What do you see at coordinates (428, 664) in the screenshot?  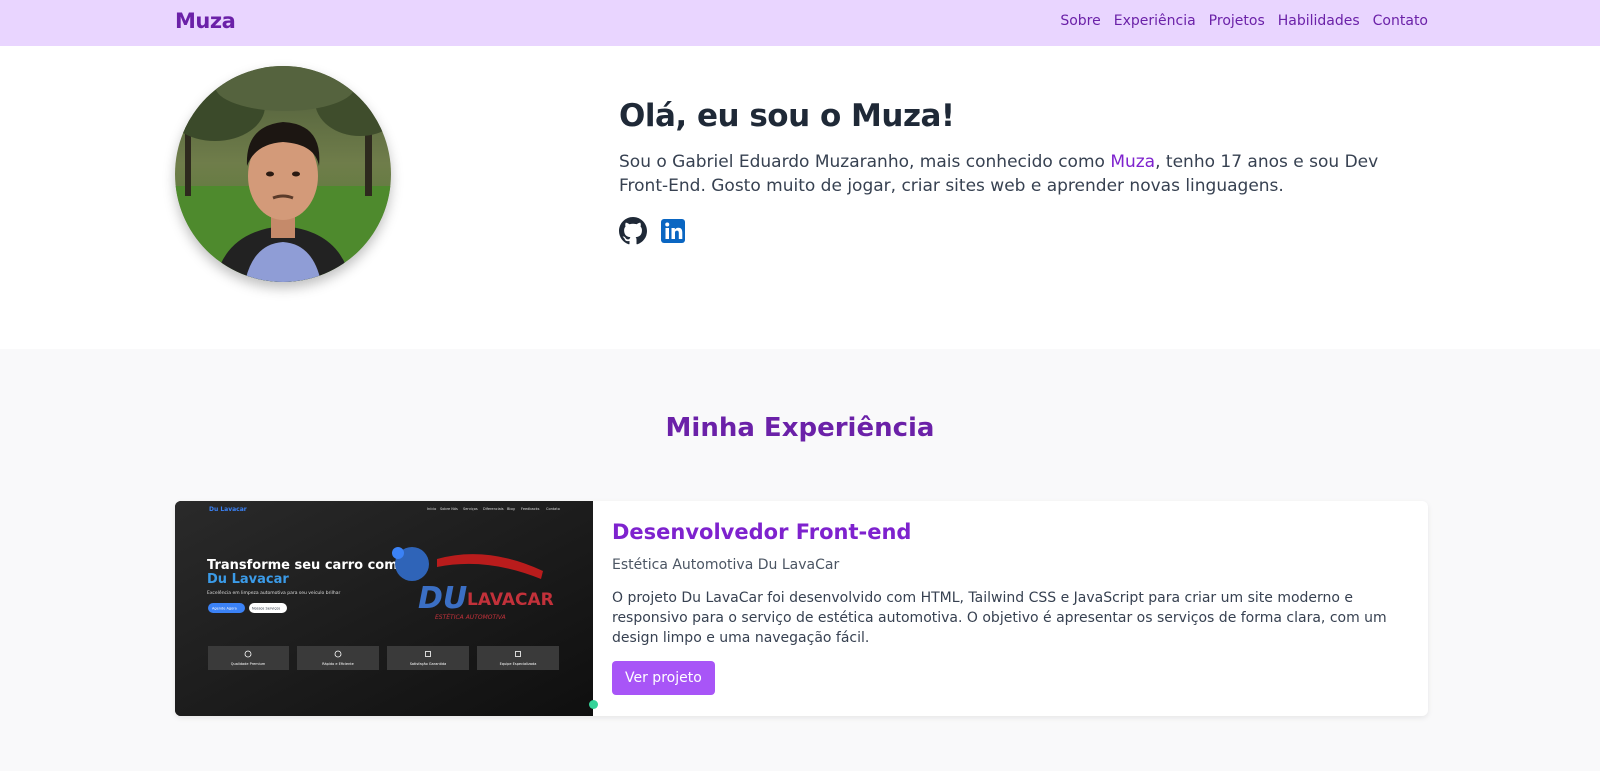 I see `mini-feature: Satisfação Garantida` at bounding box center [428, 664].